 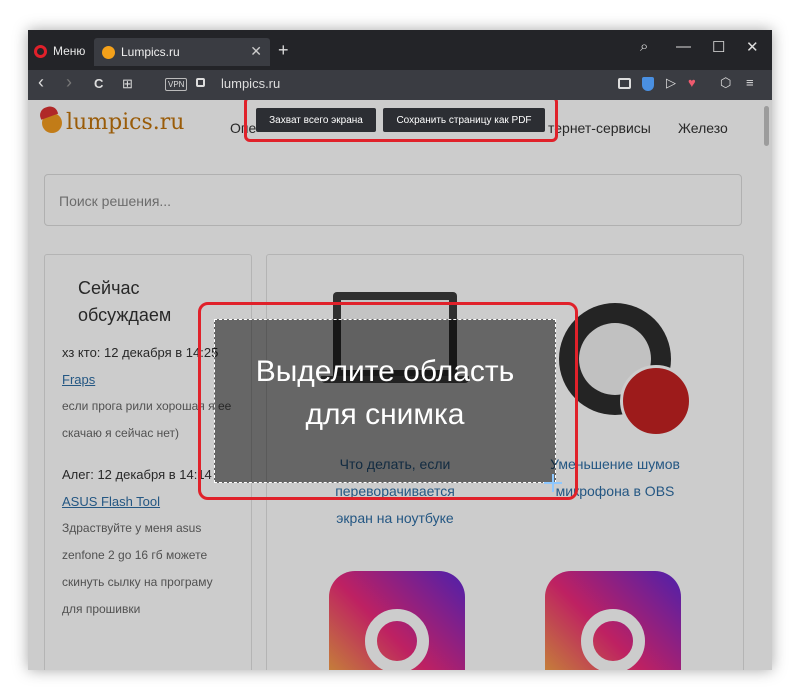 I want to click on speed-dial-icon: ⊞, so click(x=127, y=84).